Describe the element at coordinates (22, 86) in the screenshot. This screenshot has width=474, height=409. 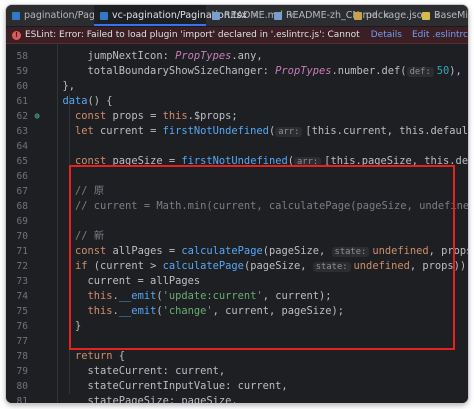
I see `line-number: 60` at that location.